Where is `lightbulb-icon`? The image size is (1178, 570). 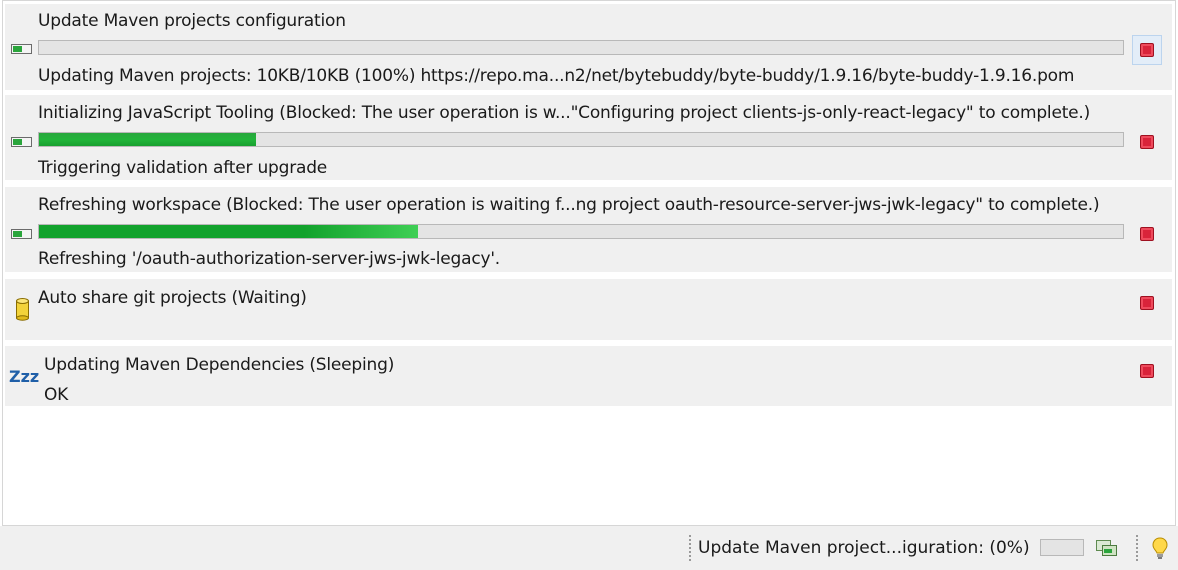
lightbulb-icon is located at coordinates (1160, 551).